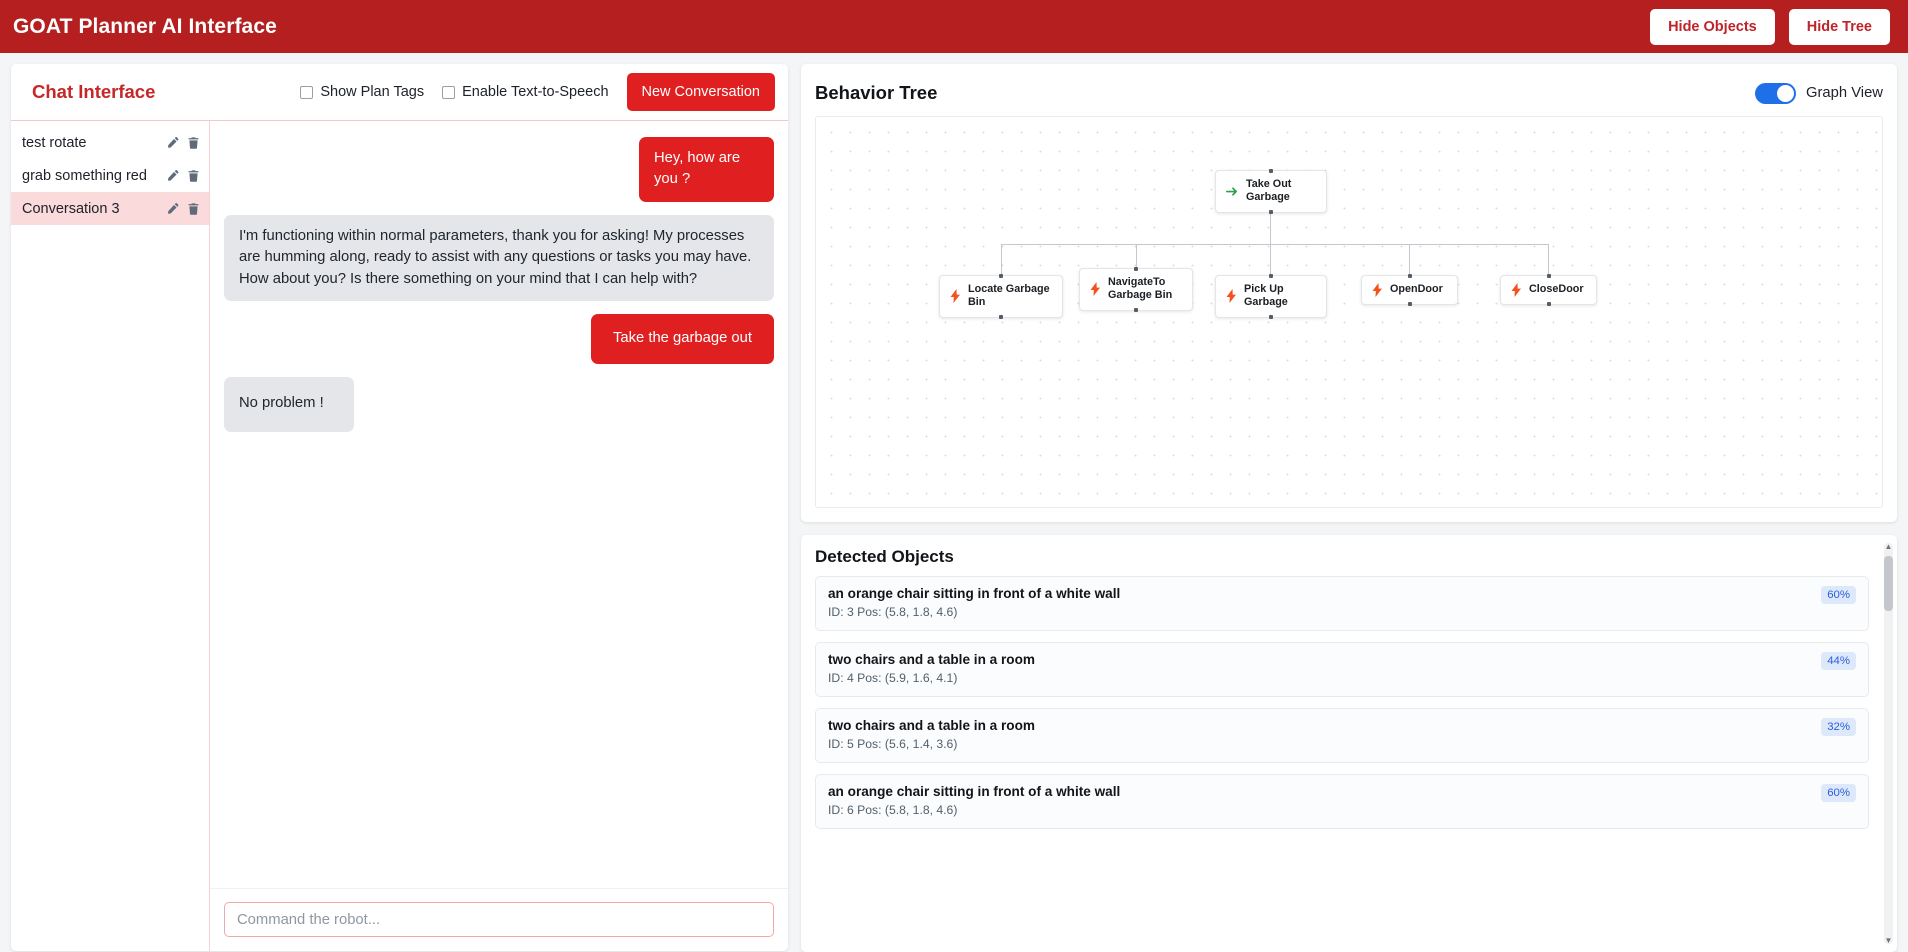 This screenshot has height=952, width=1908. Describe the element at coordinates (1416, 289) in the screenshot. I see `tree-node-label: OpenDoor` at that location.